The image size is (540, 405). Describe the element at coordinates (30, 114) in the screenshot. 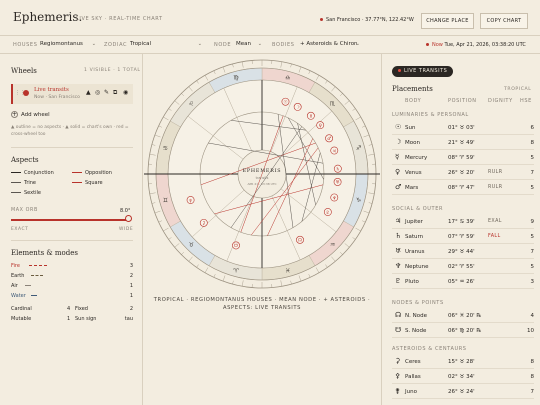

I see `add-wheel-button: + Add wheel` at that location.